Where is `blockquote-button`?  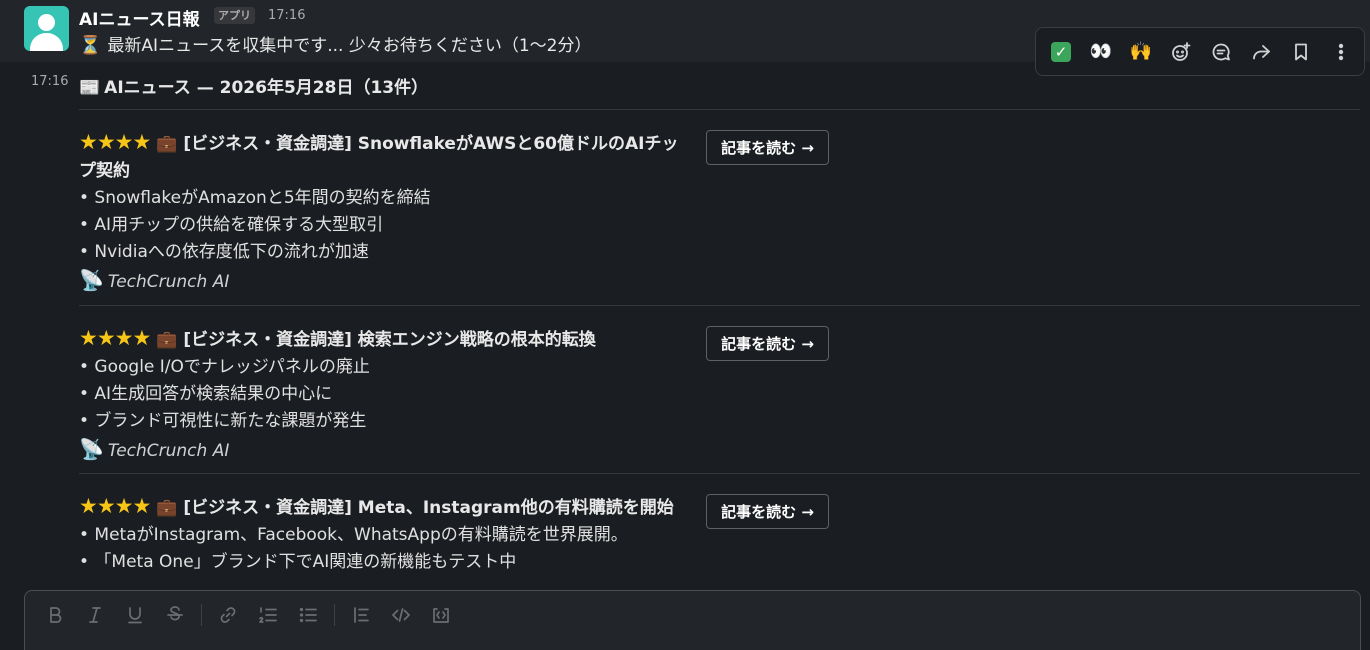
blockquote-button is located at coordinates (361, 615).